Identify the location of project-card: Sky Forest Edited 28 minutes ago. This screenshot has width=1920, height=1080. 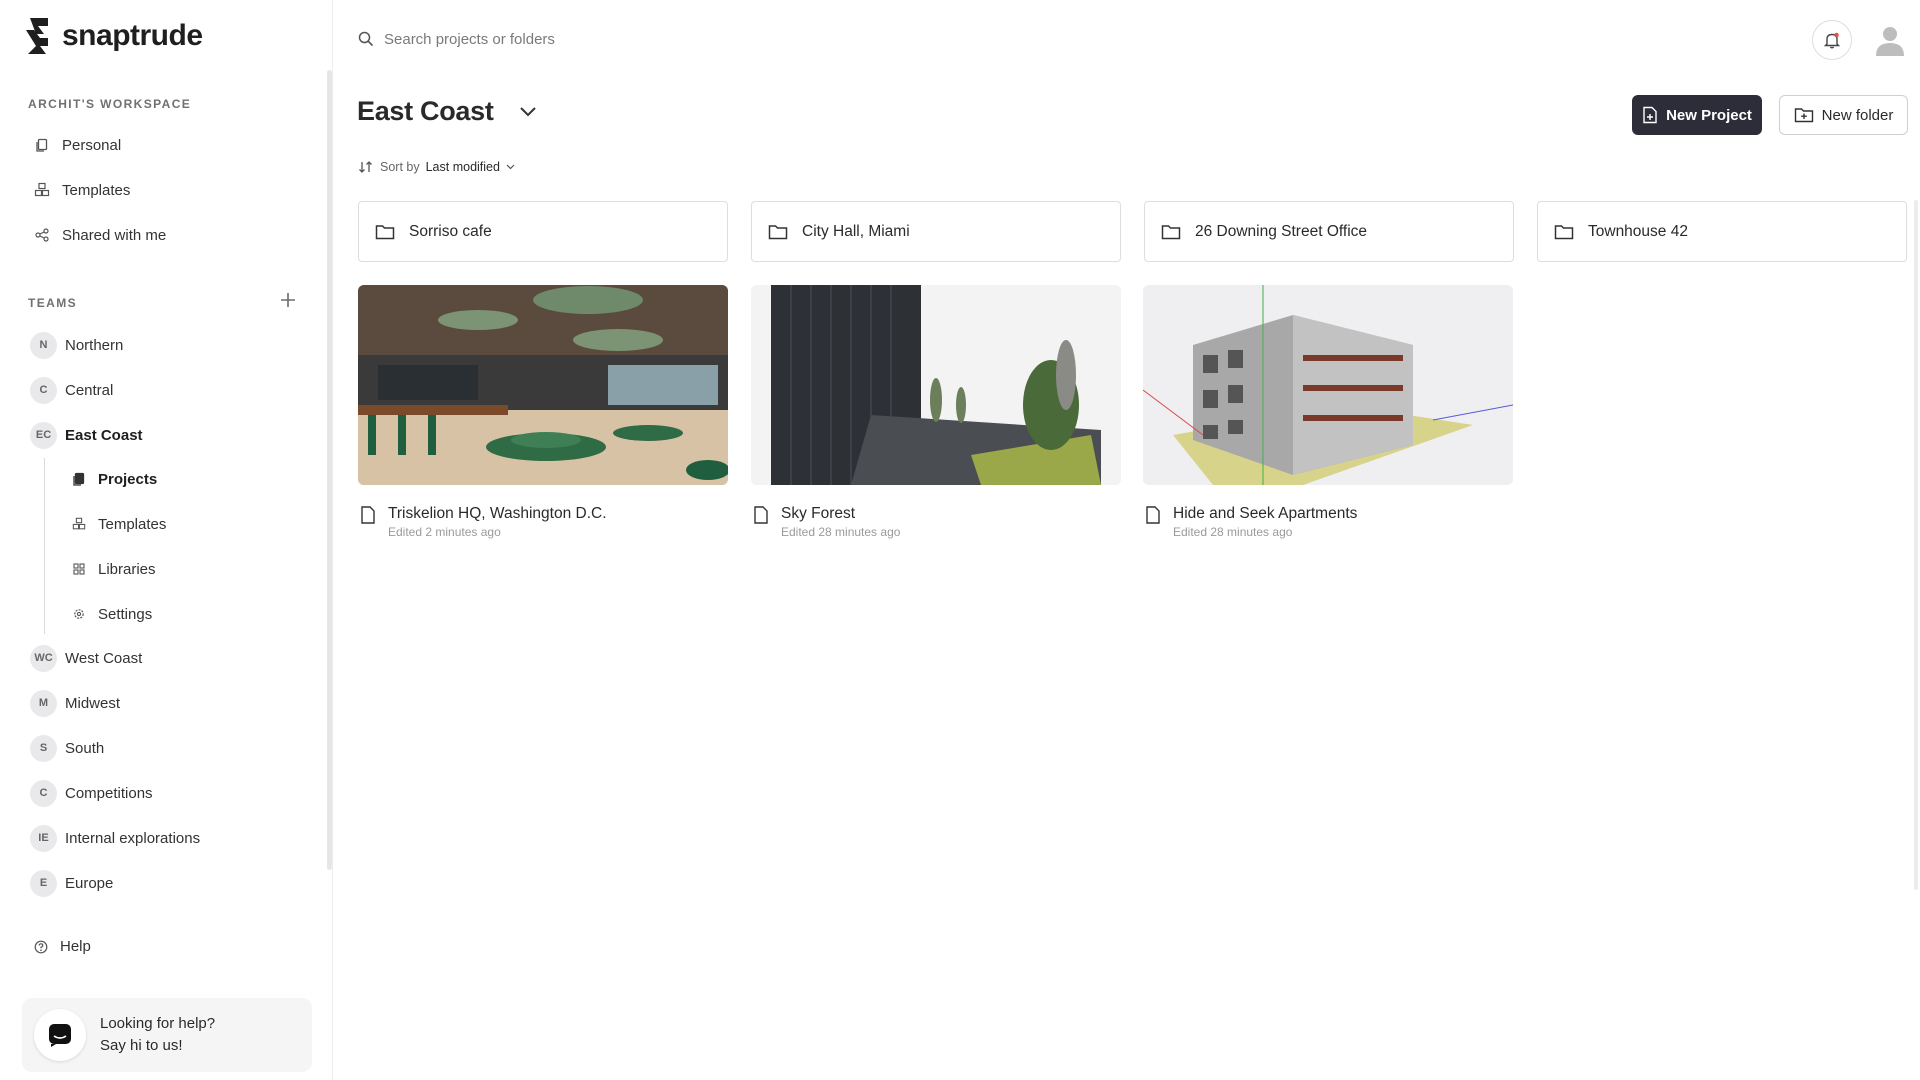
(936, 412).